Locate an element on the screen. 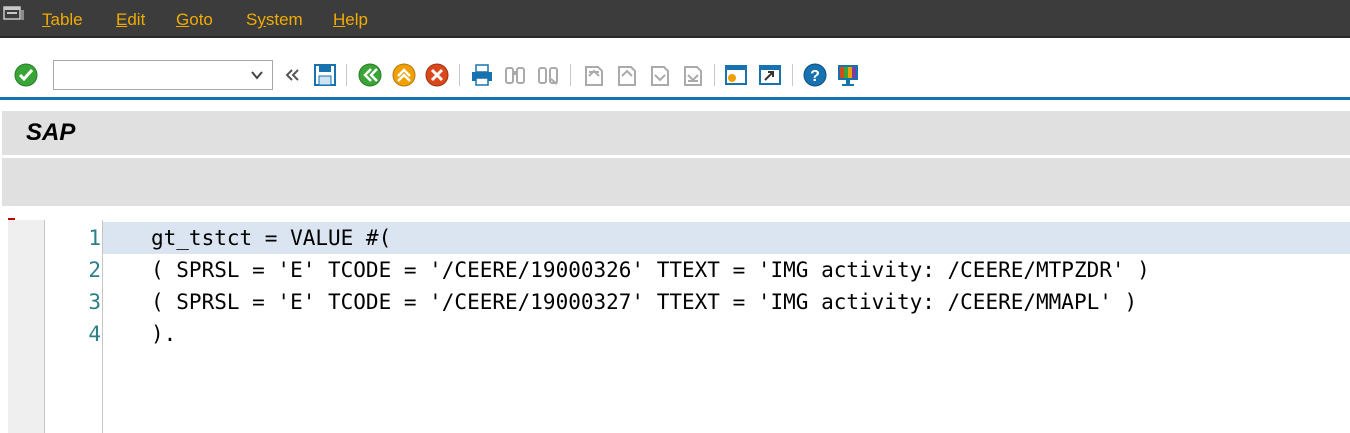 This screenshot has width=1350, height=433. chevron-down-icon is located at coordinates (257, 75).